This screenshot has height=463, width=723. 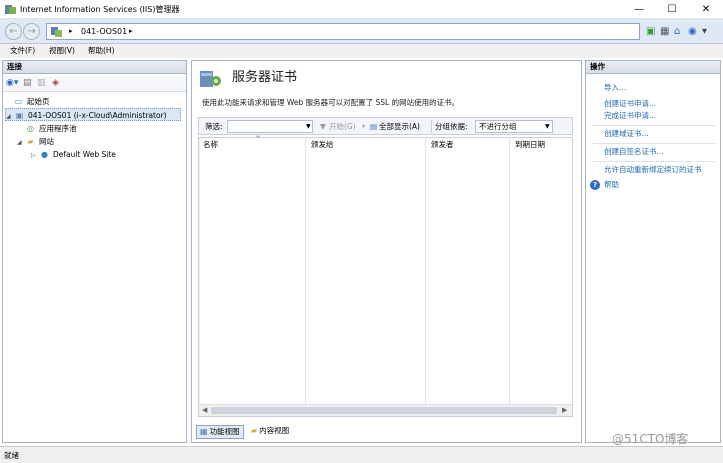 What do you see at coordinates (528, 144) in the screenshot?
I see `column-header-expiration: 到期日期` at bounding box center [528, 144].